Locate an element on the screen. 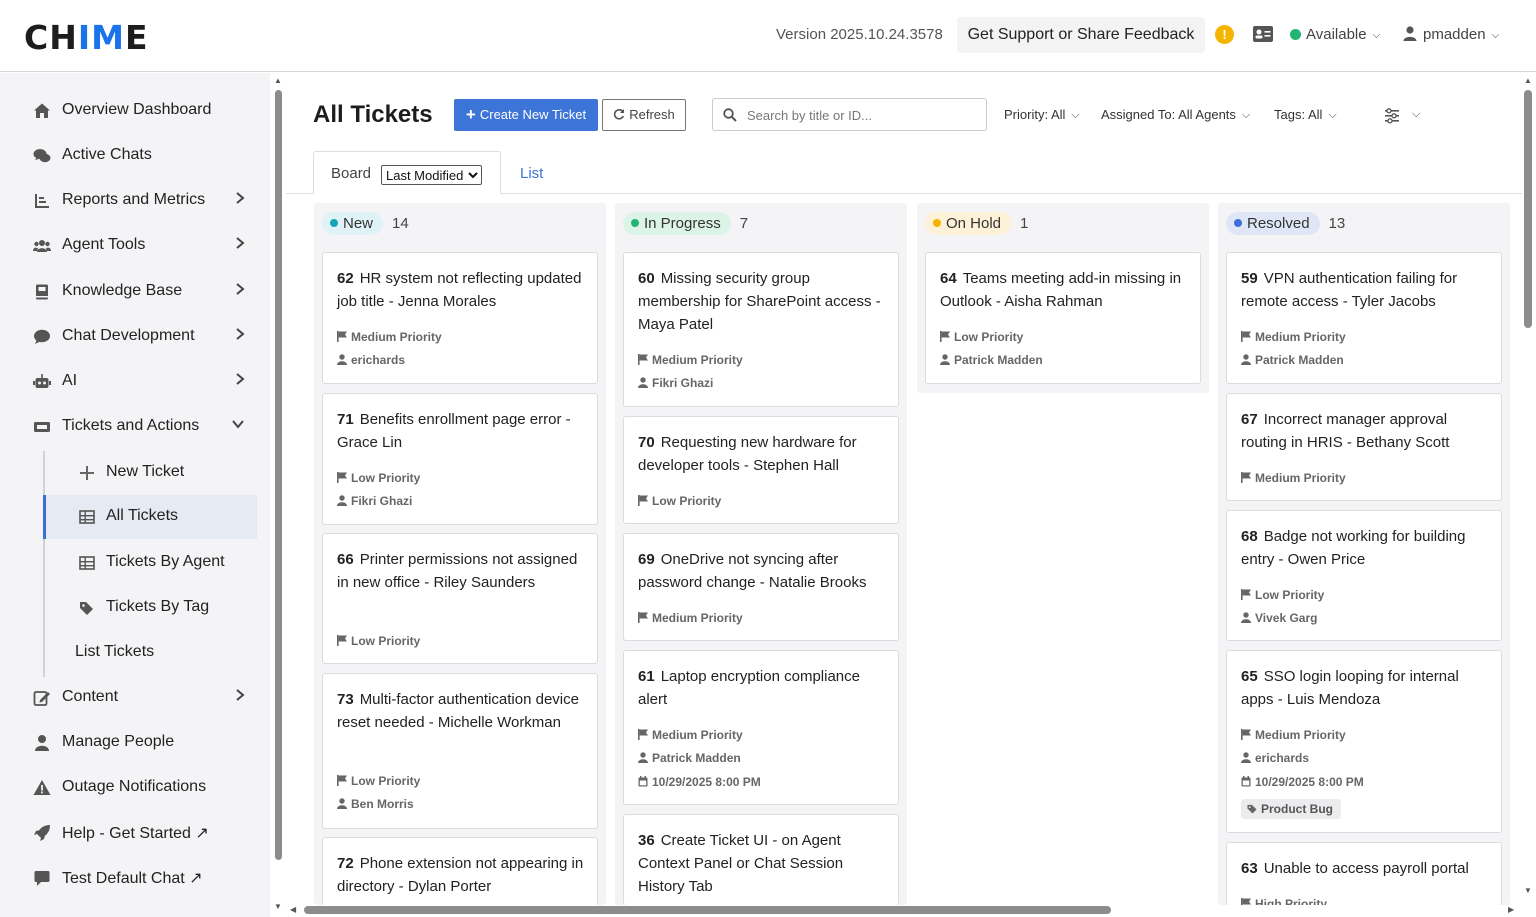  column-header: On Hold 1 is located at coordinates (976, 223).